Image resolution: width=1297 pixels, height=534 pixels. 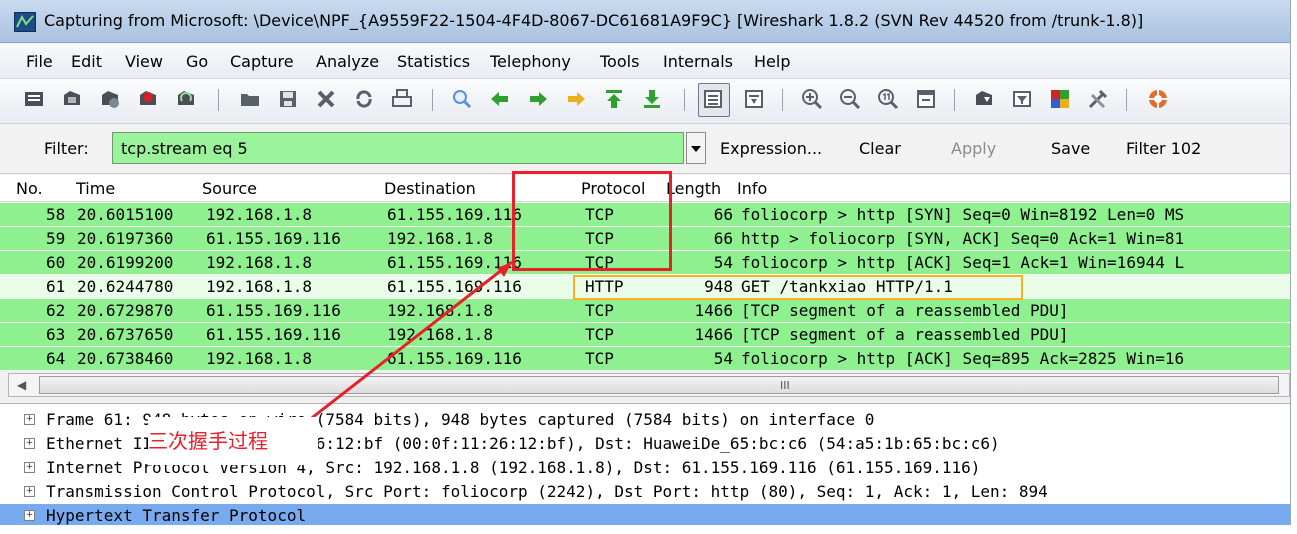 What do you see at coordinates (693, 188) in the screenshot?
I see `column-length: Length` at bounding box center [693, 188].